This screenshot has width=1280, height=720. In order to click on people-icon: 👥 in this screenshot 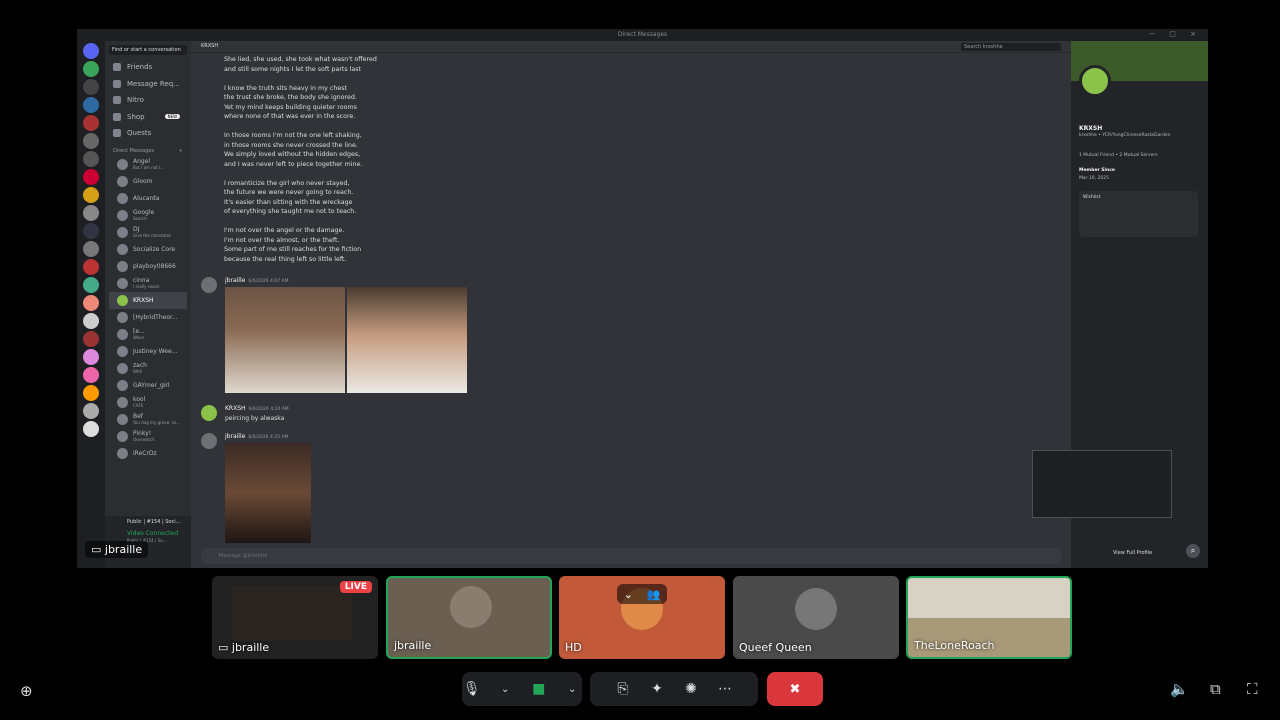, I will do `click(654, 594)`.